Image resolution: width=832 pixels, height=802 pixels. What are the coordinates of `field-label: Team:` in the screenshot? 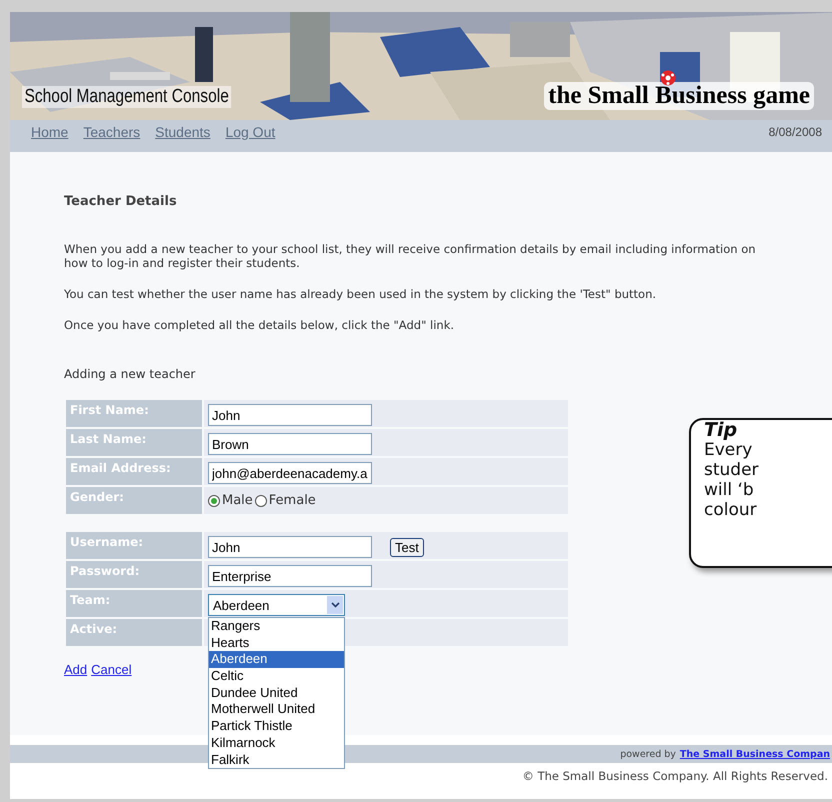 It's located at (134, 603).